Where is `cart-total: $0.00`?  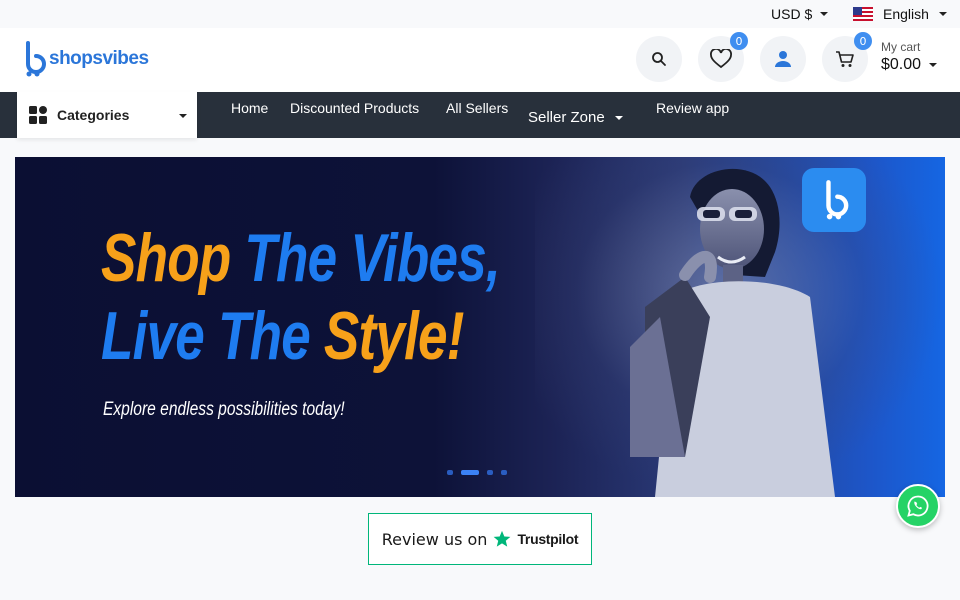
cart-total: $0.00 is located at coordinates (909, 65).